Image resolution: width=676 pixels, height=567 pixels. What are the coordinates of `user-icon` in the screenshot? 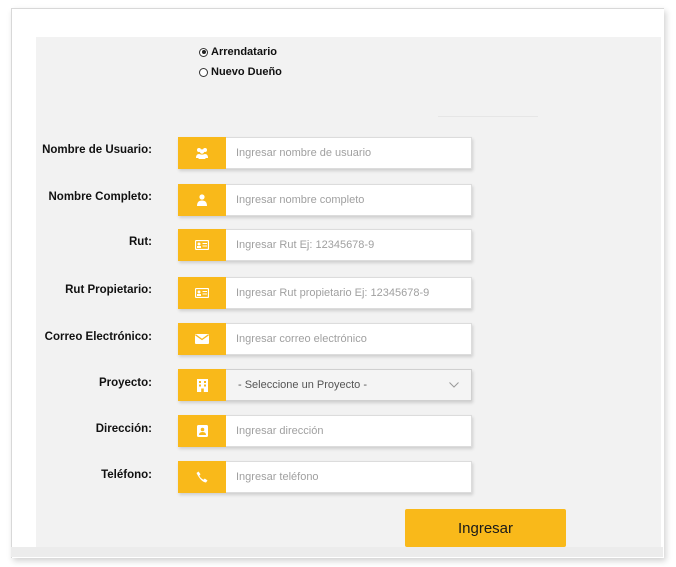 It's located at (202, 200).